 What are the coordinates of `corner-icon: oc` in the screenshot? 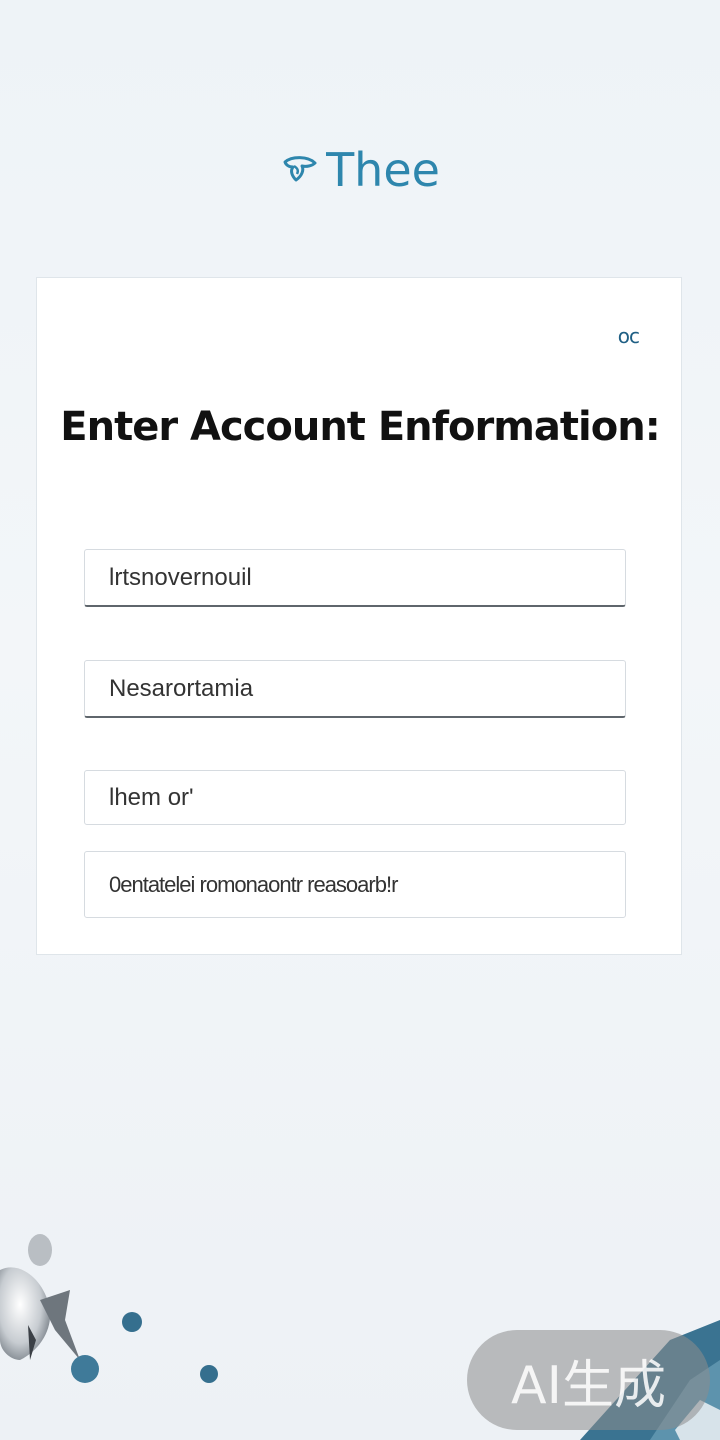 It's located at (629, 336).